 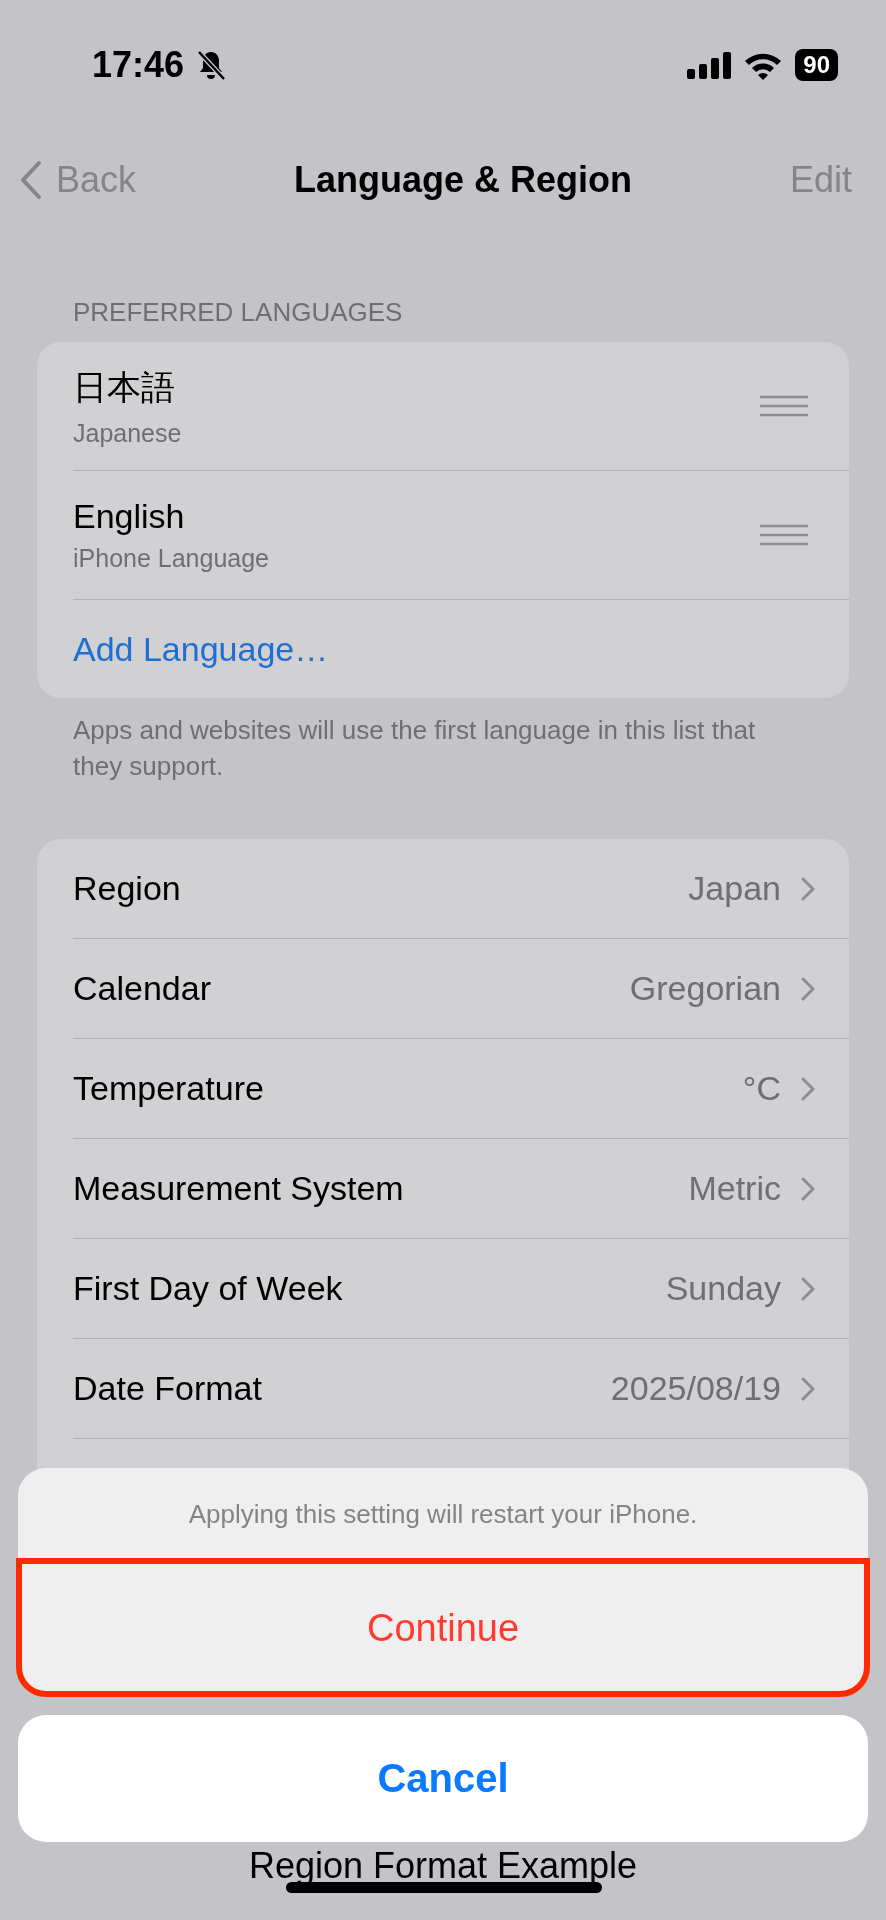 What do you see at coordinates (238, 312) in the screenshot?
I see `section-header: PREFERRED LANGUAGES` at bounding box center [238, 312].